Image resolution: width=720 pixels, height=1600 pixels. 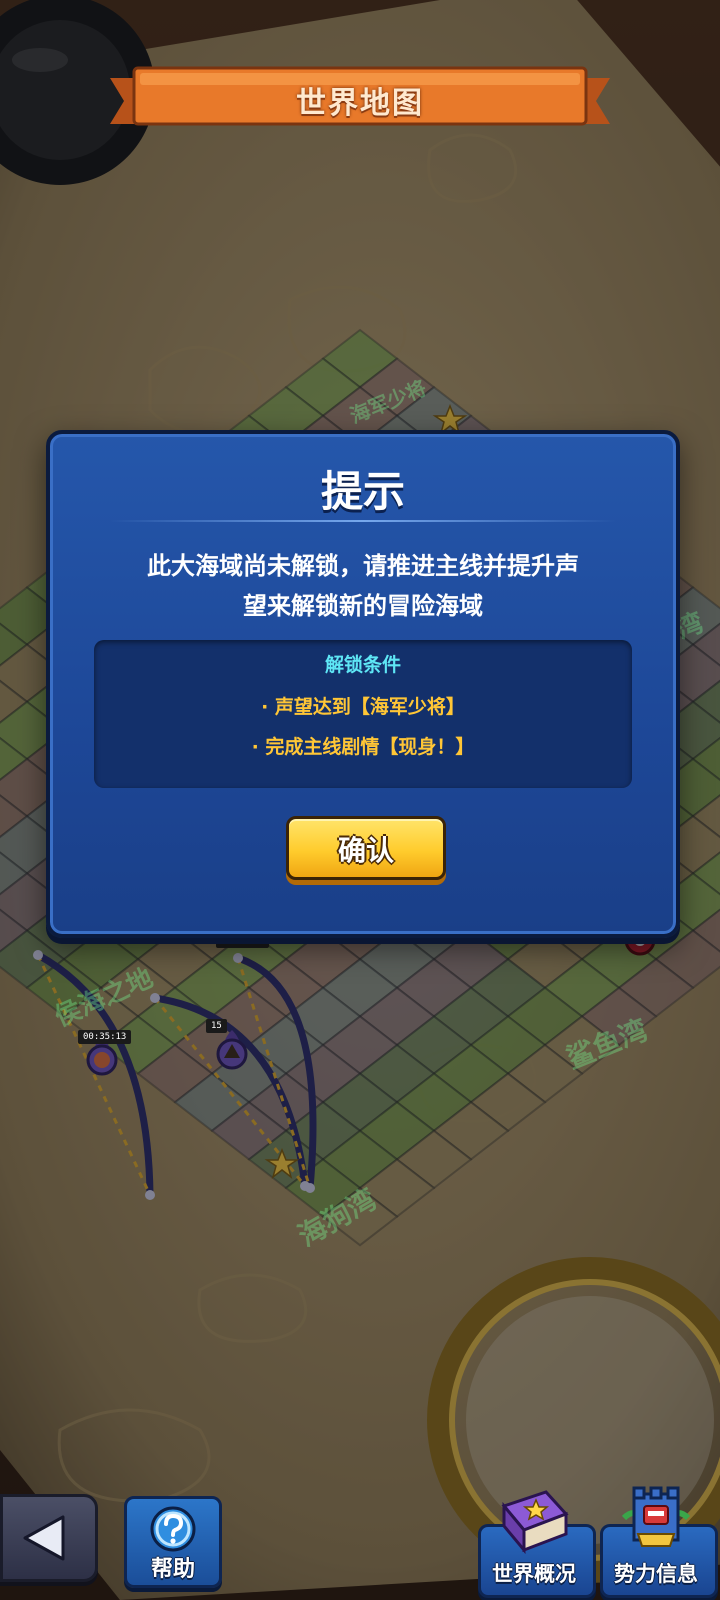 What do you see at coordinates (363, 566) in the screenshot?
I see `dialog-message-line: 此大海域尚未解锁，请推进主线并提升声` at bounding box center [363, 566].